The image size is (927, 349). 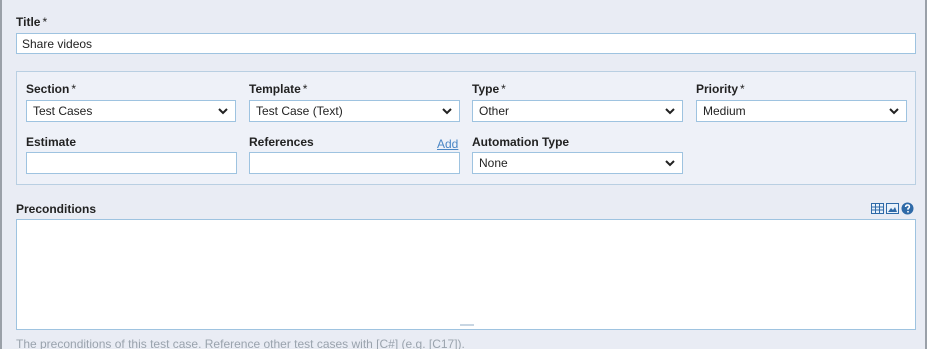 I want to click on priority-label: Priority *, so click(x=720, y=89).